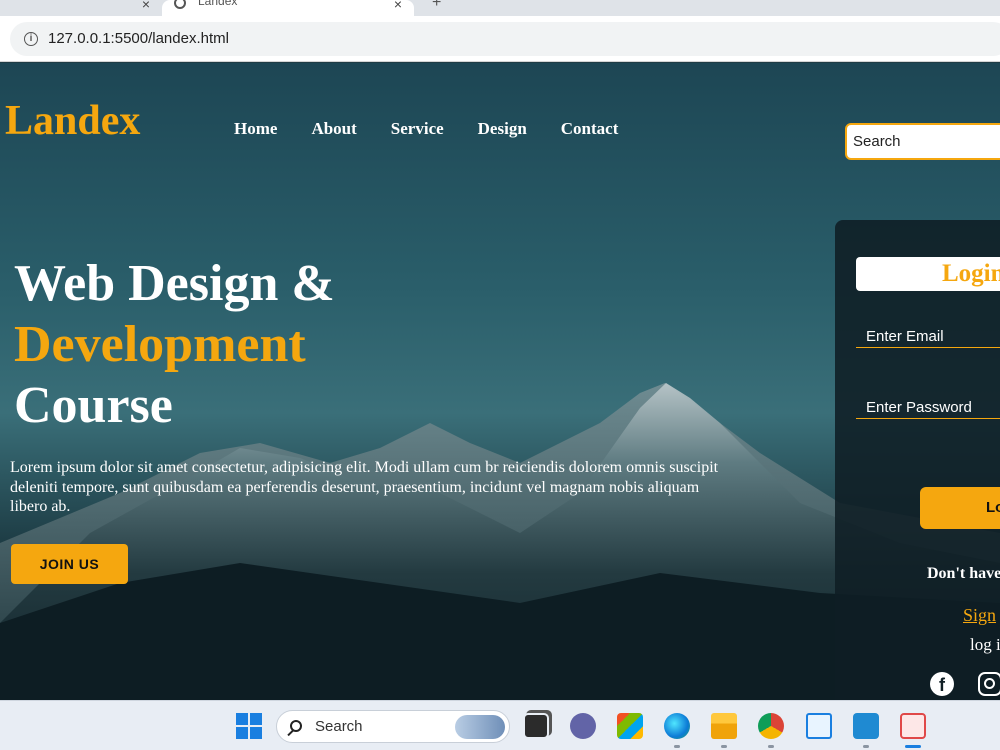 The height and width of the screenshot is (750, 1000). Describe the element at coordinates (771, 746) in the screenshot. I see `chrome-running-indicator` at that location.